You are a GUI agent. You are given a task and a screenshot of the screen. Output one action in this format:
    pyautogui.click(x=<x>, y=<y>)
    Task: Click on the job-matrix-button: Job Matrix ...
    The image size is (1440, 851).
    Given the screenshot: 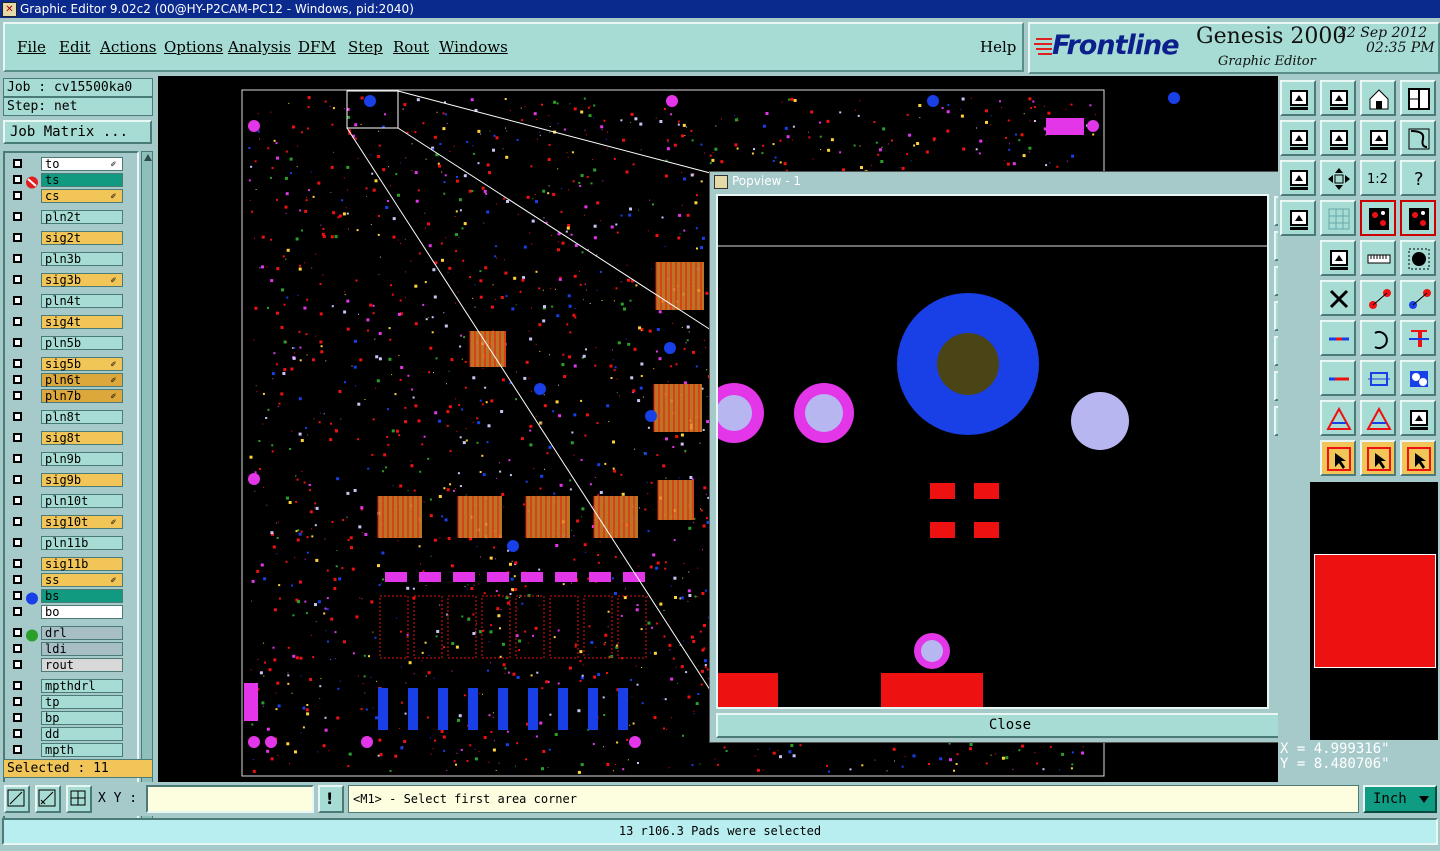 What is the action you would take?
    pyautogui.click(x=77, y=132)
    